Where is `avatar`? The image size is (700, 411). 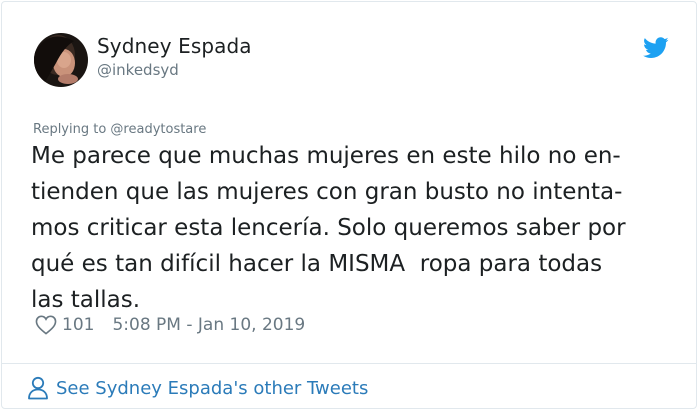 avatar is located at coordinates (61, 60).